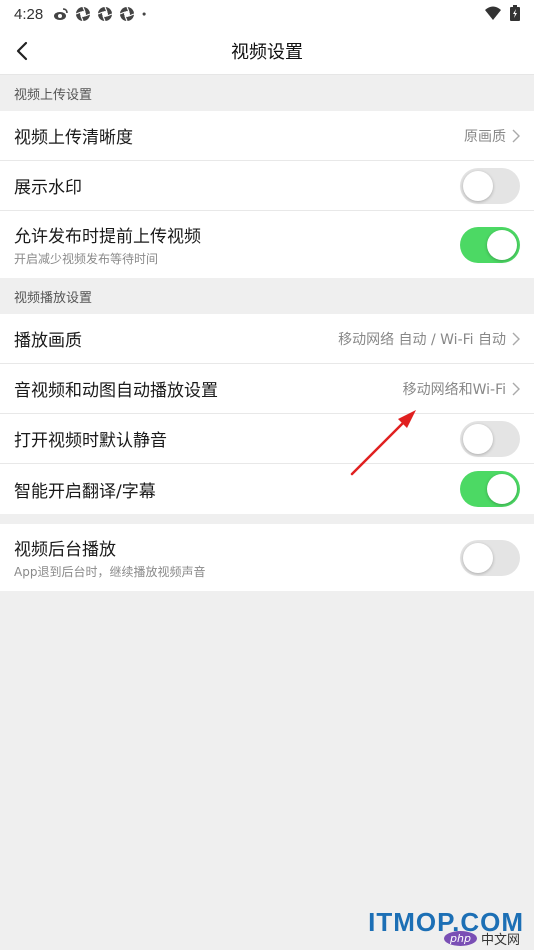 This screenshot has height=950, width=534. Describe the element at coordinates (110, 572) in the screenshot. I see `background-play-subtitle: App退到后台时，继续播放视频声音` at that location.